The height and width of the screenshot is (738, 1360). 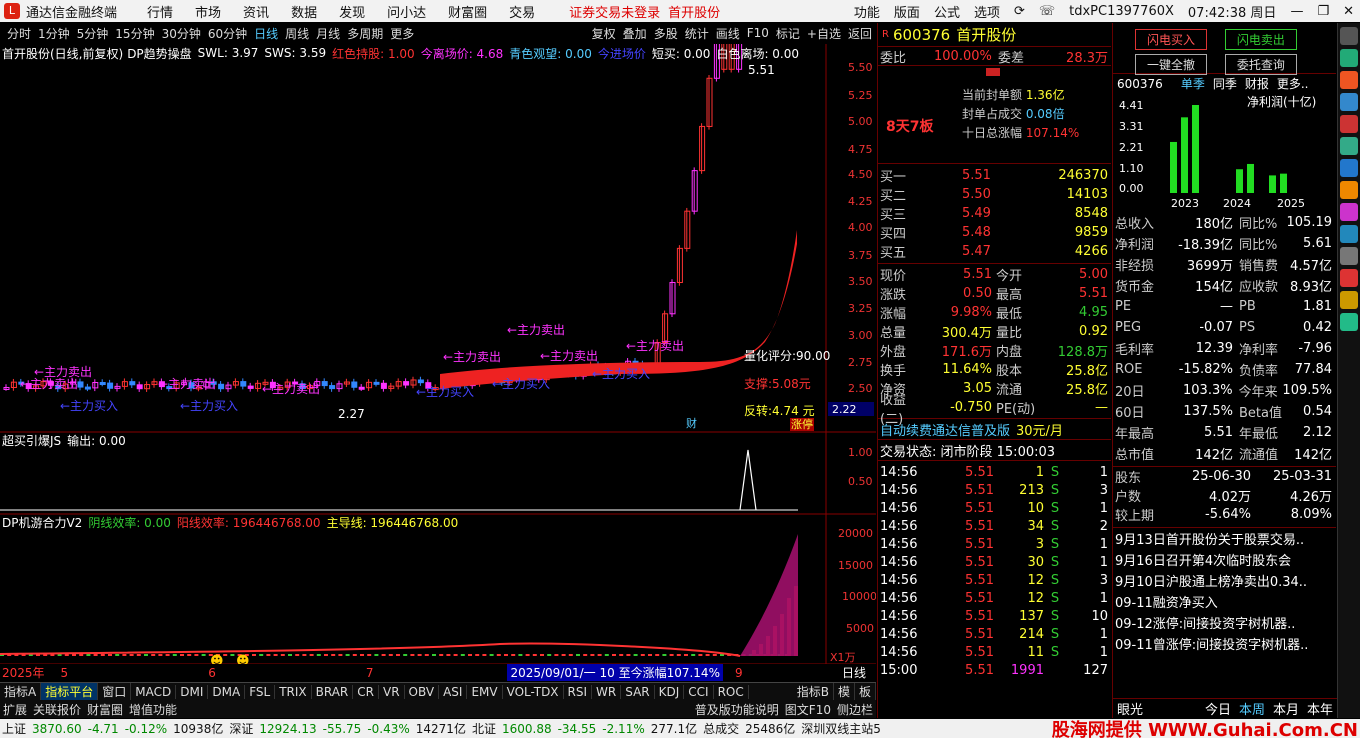 I want to click on bid-row: 买五 5.47 4266, so click(x=994, y=251).